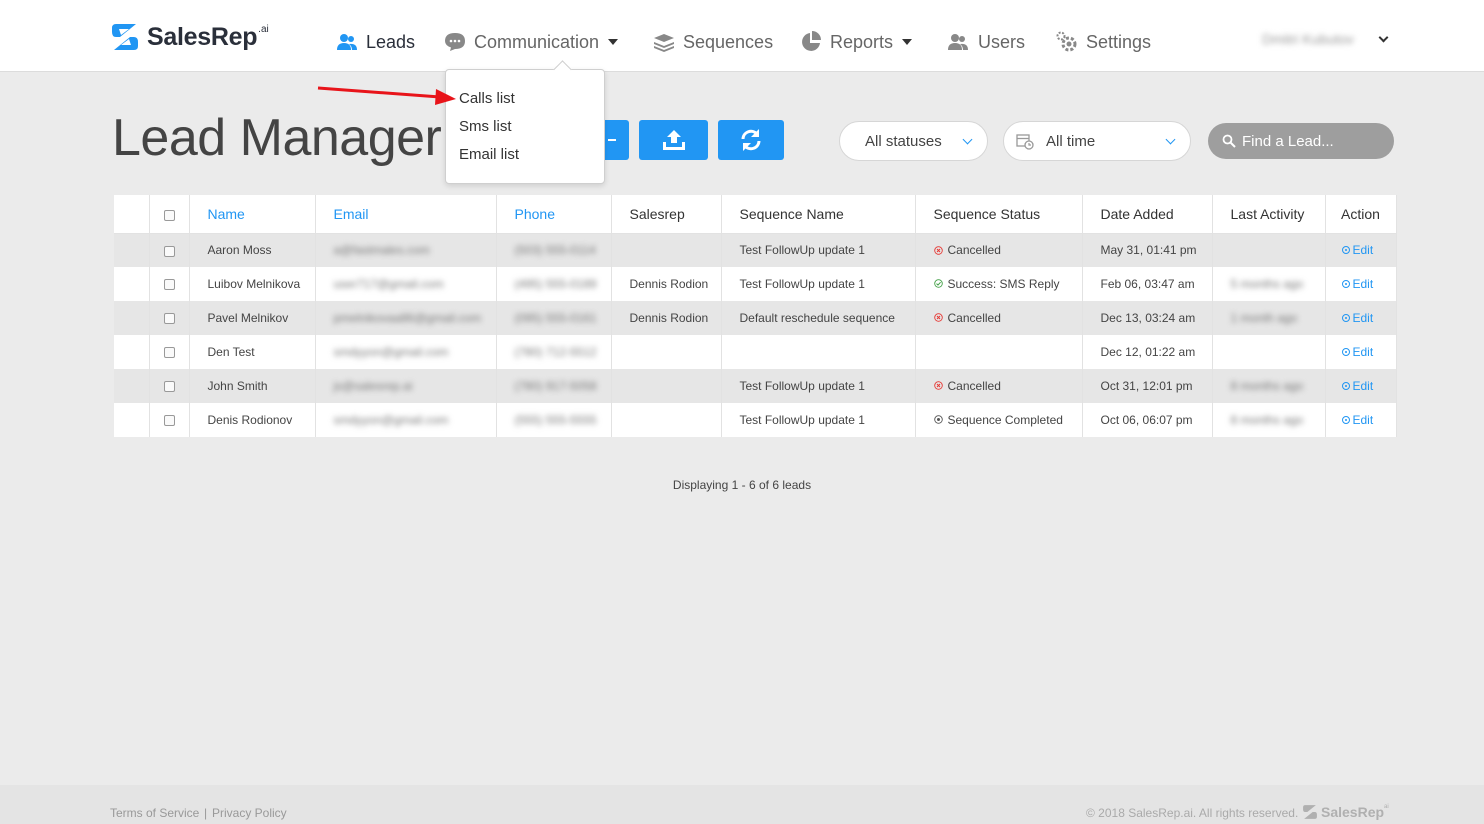 Image resolution: width=1484 pixels, height=824 pixels. Describe the element at coordinates (554, 420) in the screenshot. I see `cell-phone: (555) 555-5555` at that location.